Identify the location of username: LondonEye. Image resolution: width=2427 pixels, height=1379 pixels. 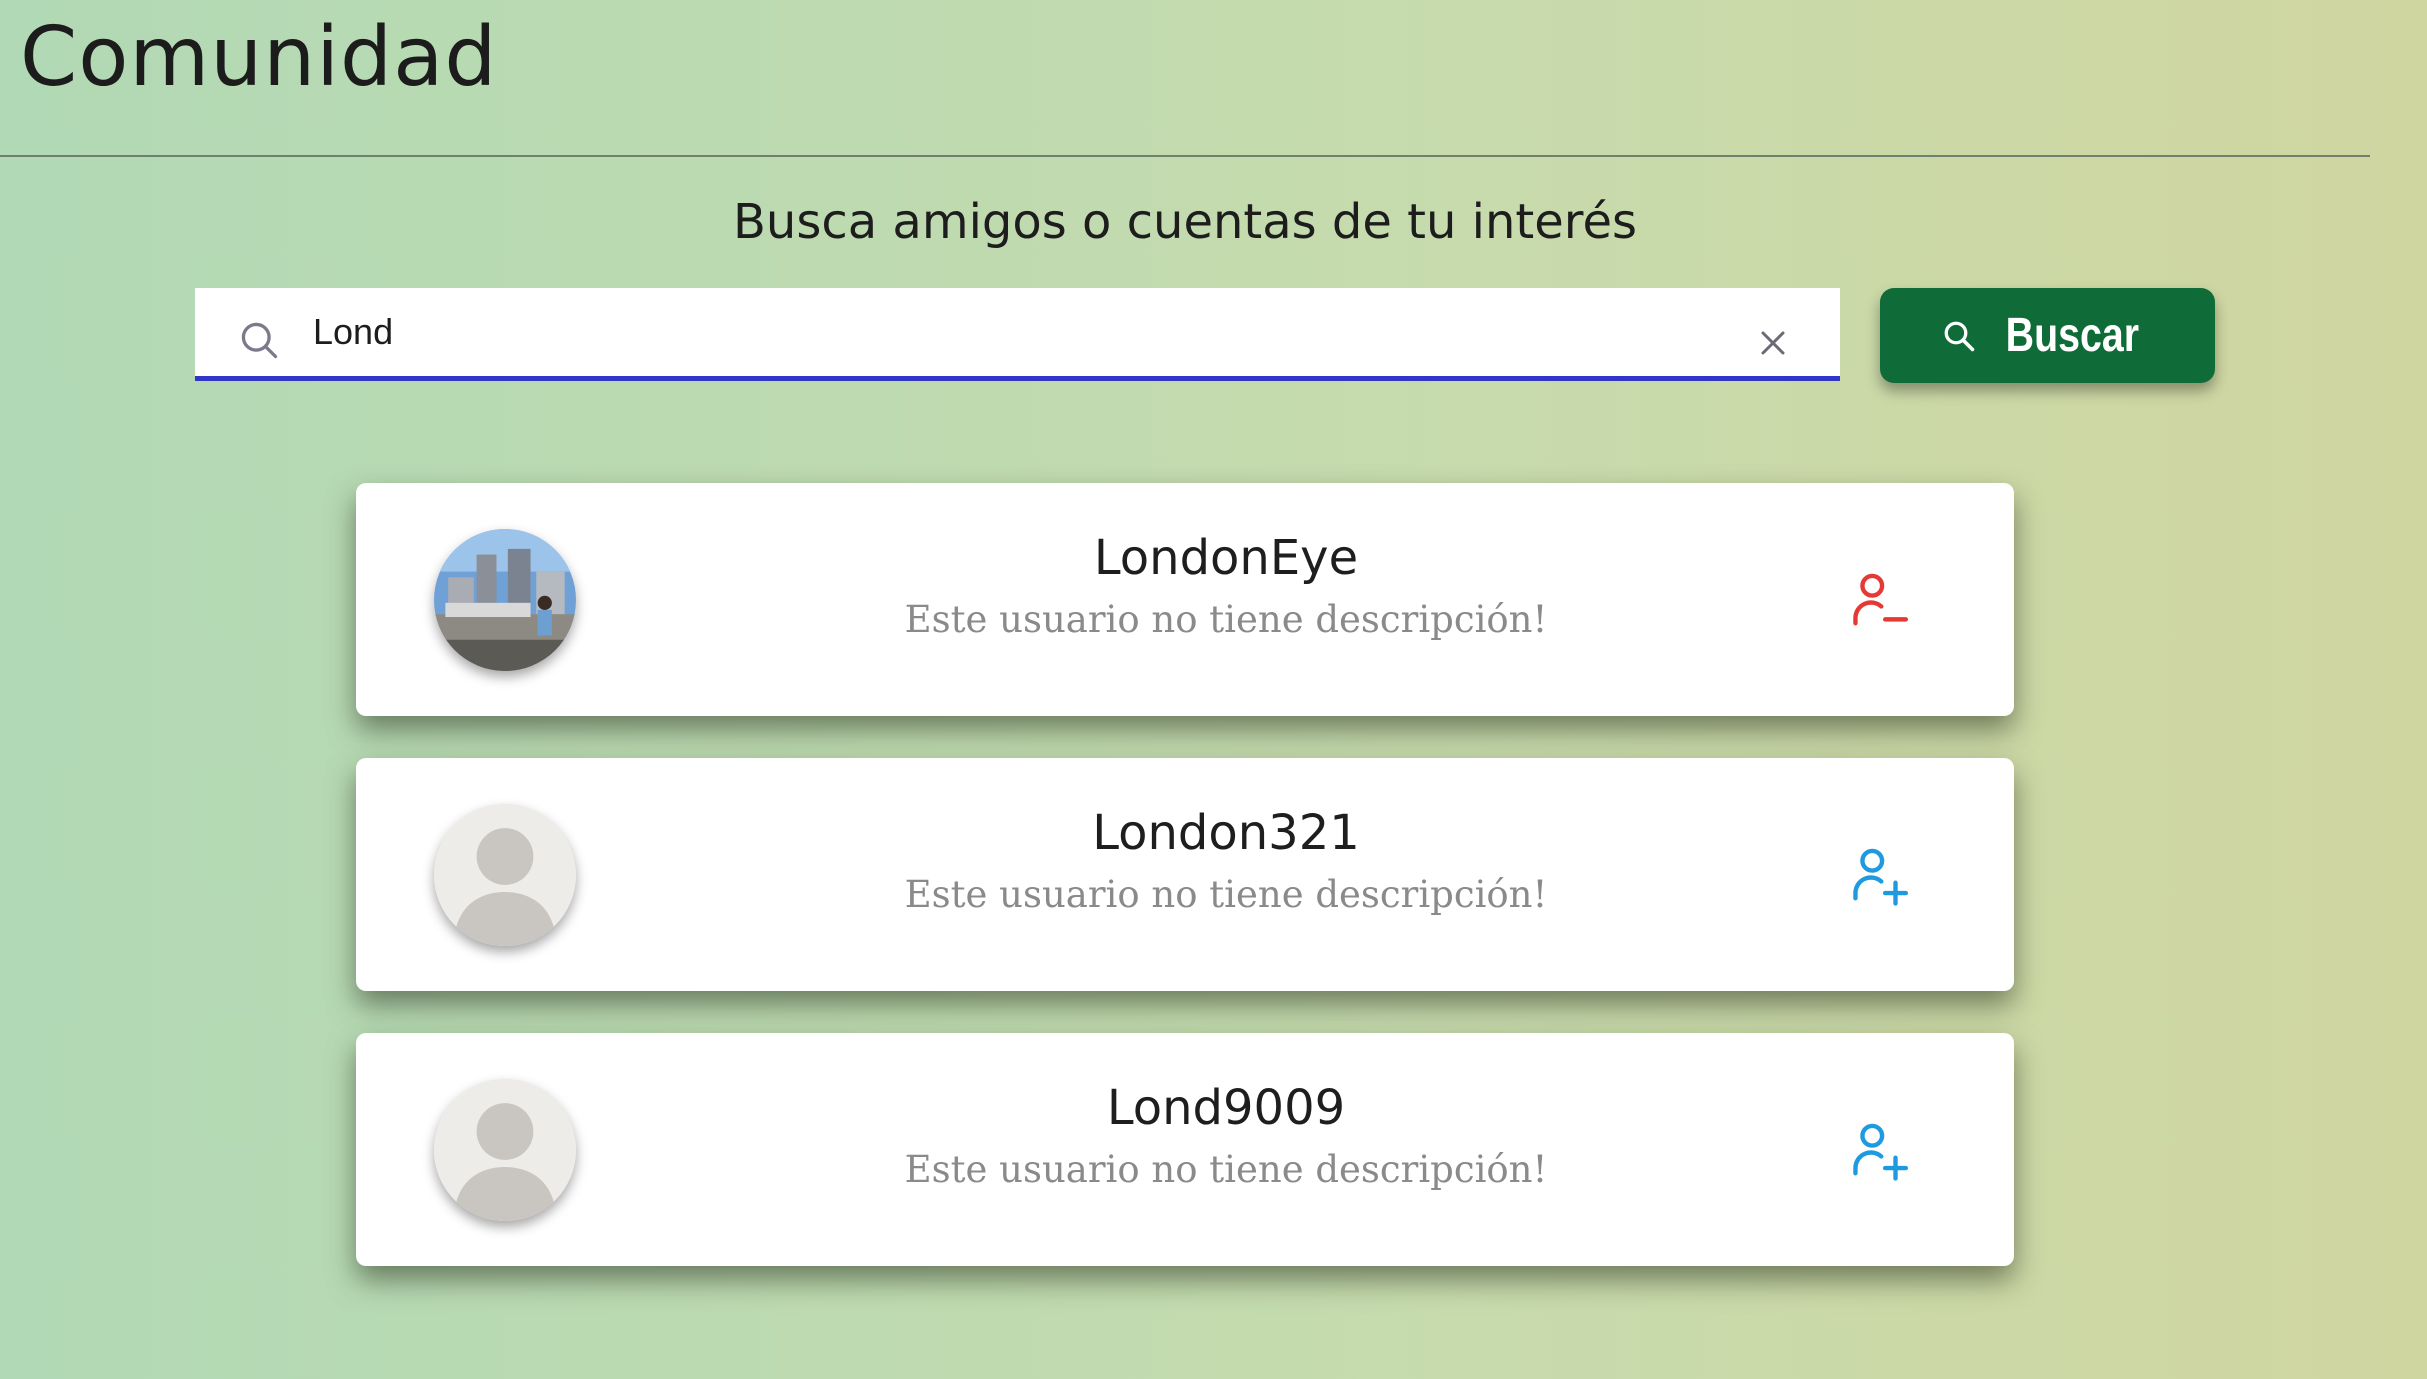
(1226, 558).